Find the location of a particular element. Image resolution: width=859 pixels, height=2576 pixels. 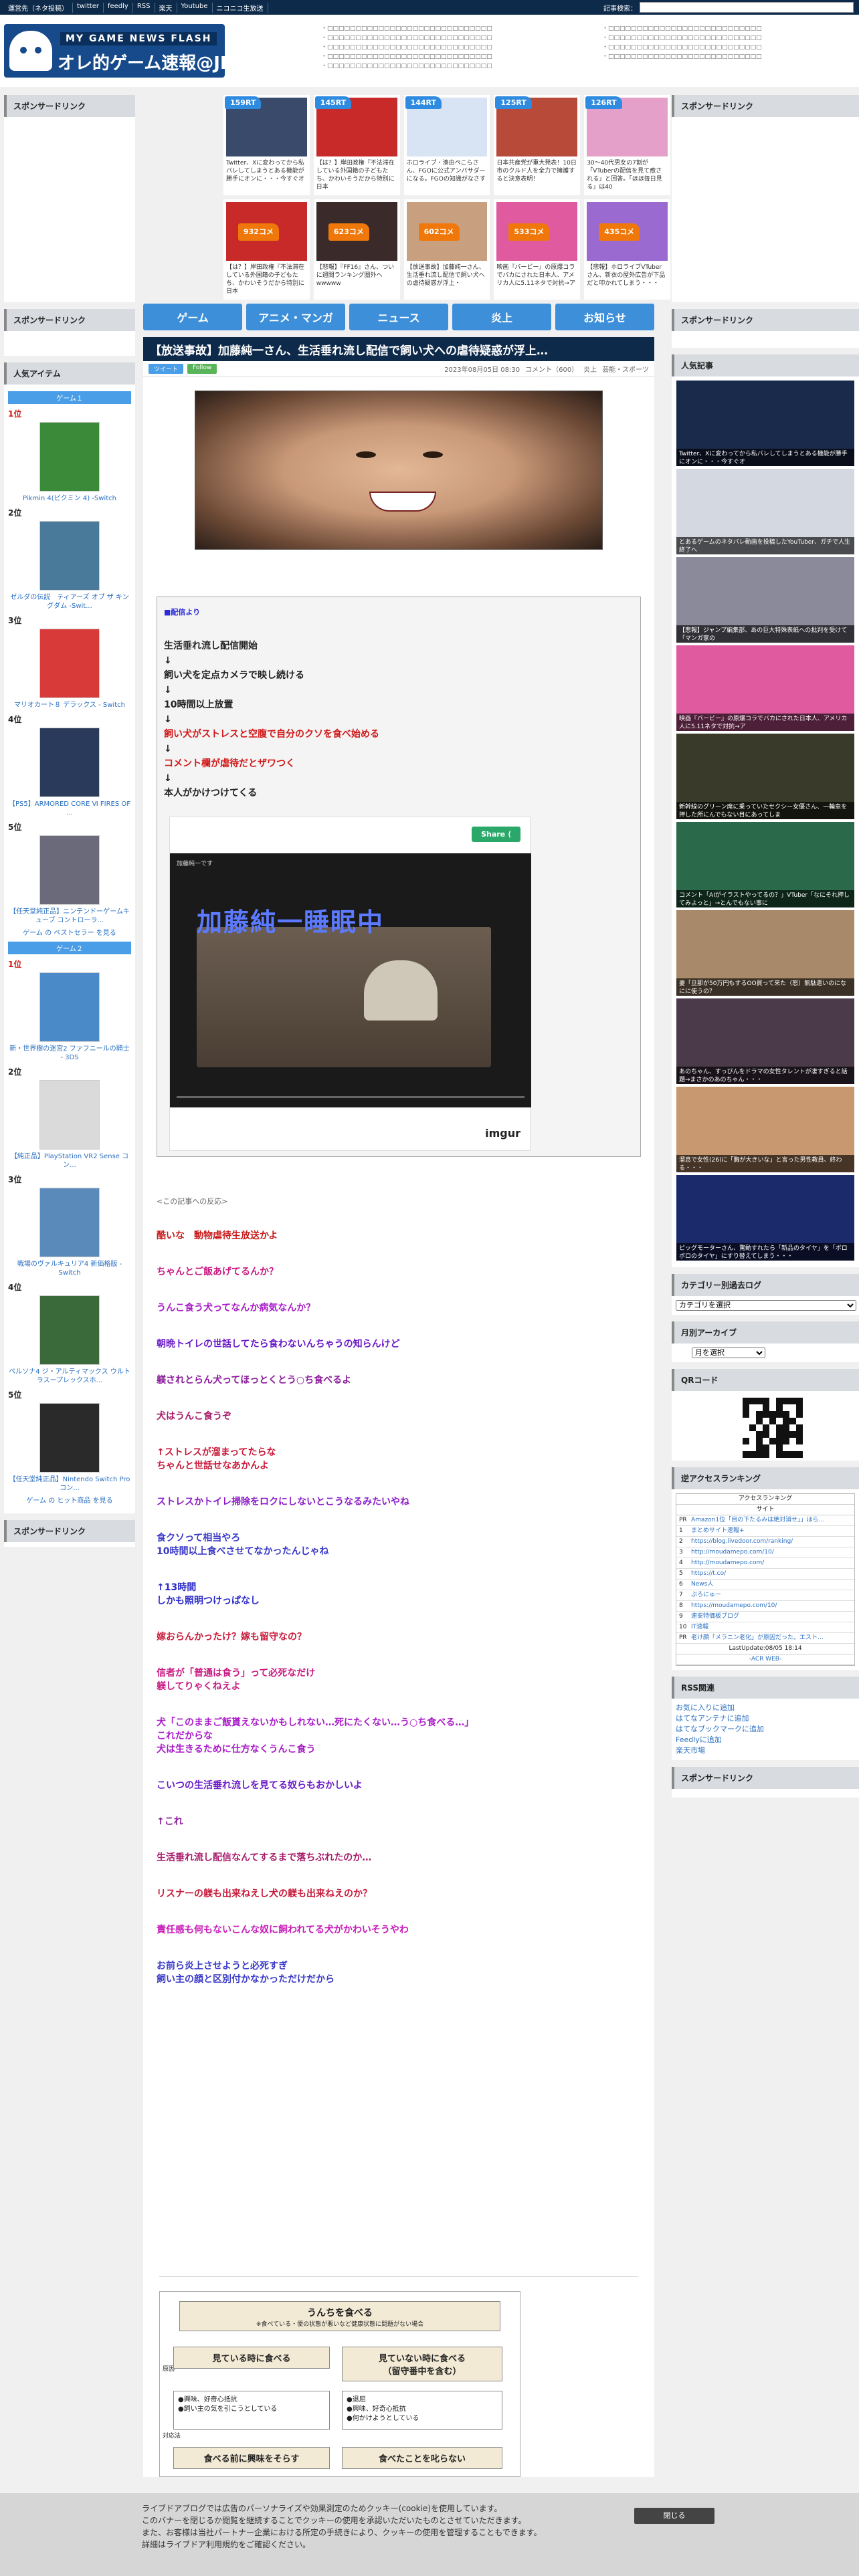

top-link: feedly is located at coordinates (118, 8).